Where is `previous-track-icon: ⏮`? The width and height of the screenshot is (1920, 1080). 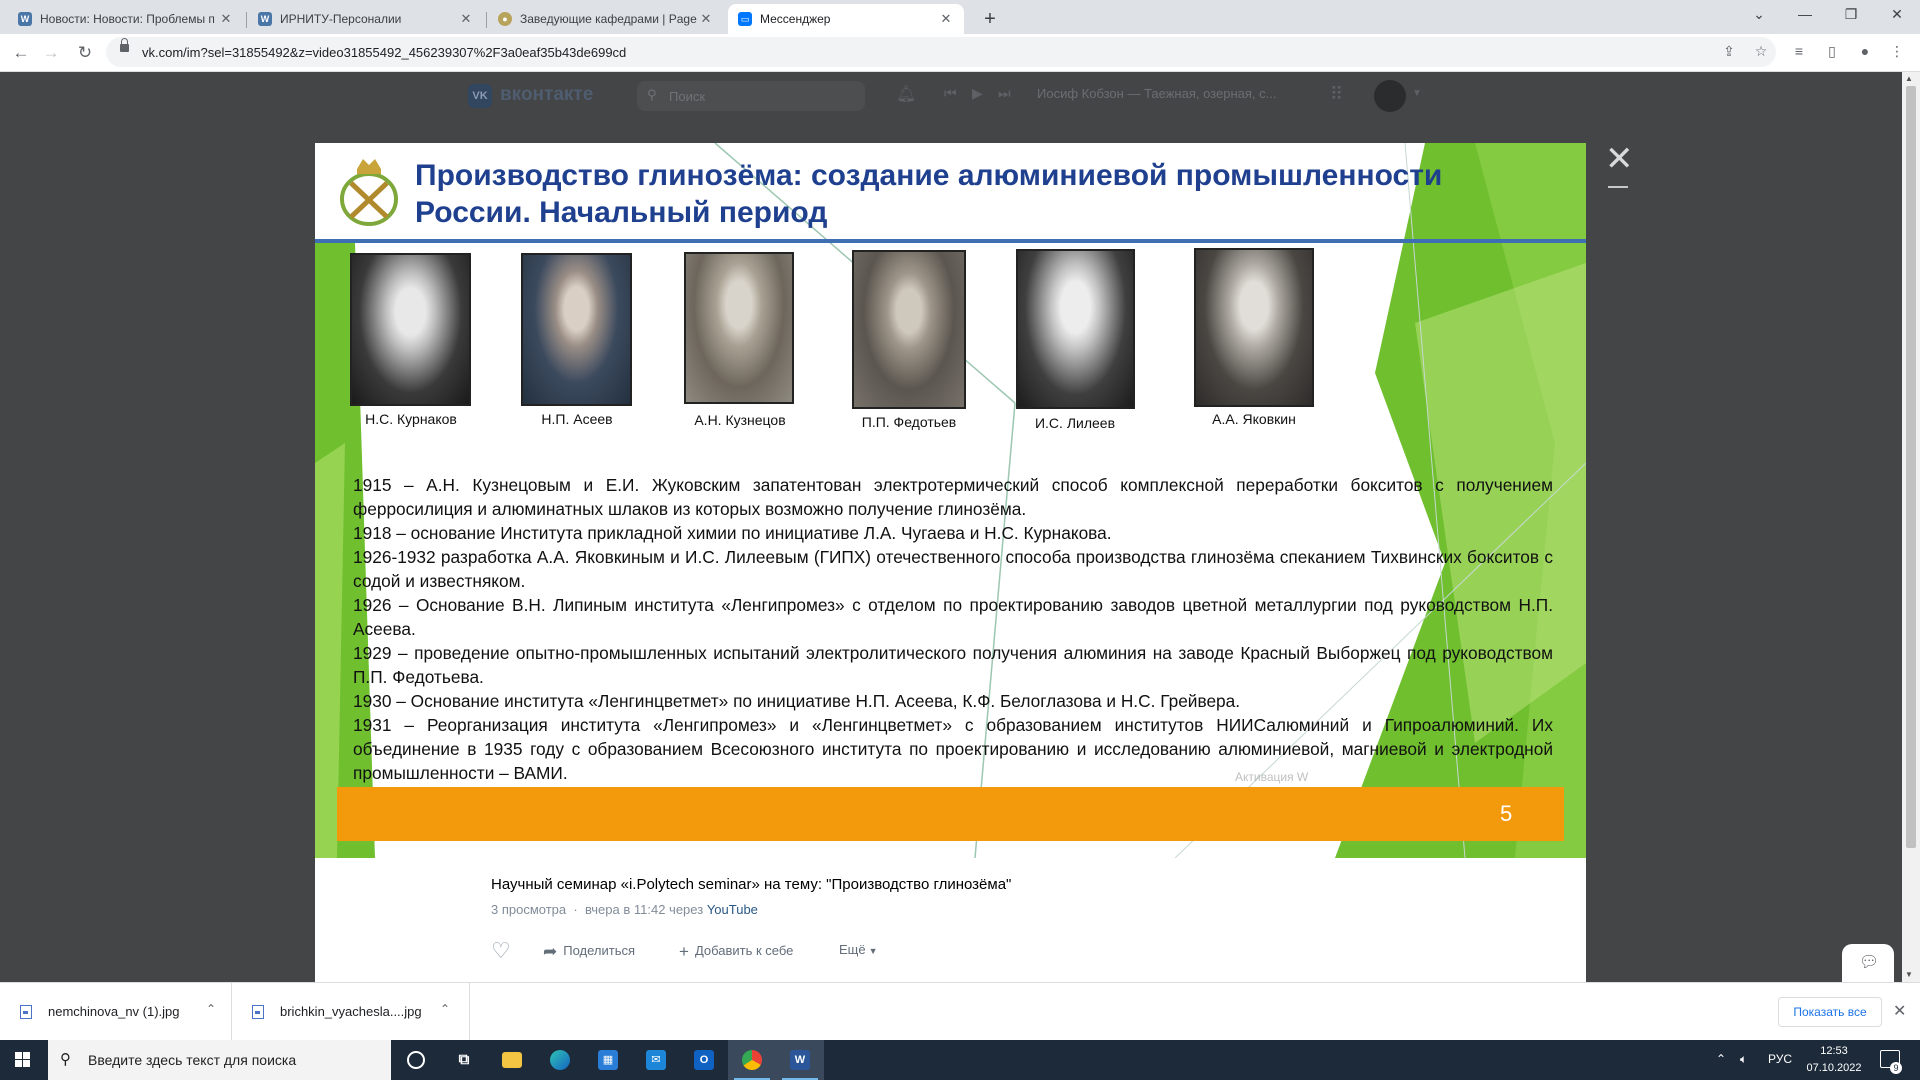 previous-track-icon: ⏮ is located at coordinates (950, 93).